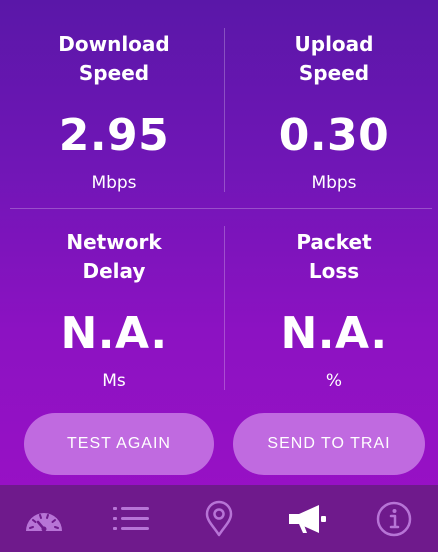  I want to click on download-speed-label: Download Speed, so click(114, 58).